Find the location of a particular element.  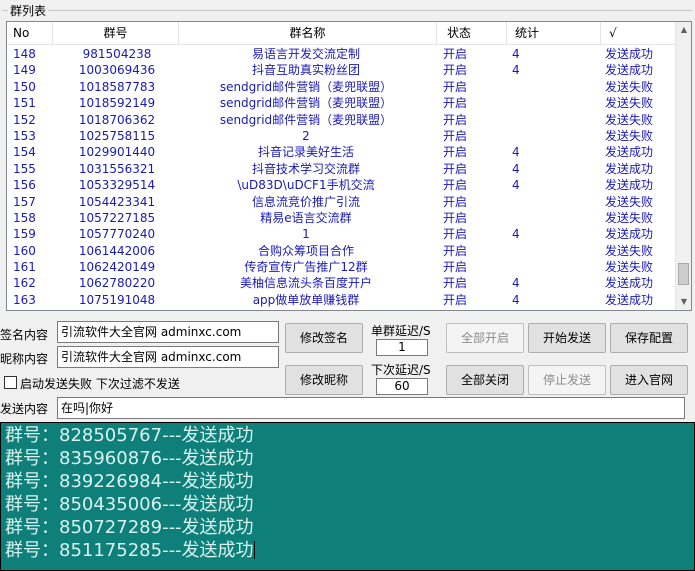

row-group-id: 1025758115 is located at coordinates (117, 135).